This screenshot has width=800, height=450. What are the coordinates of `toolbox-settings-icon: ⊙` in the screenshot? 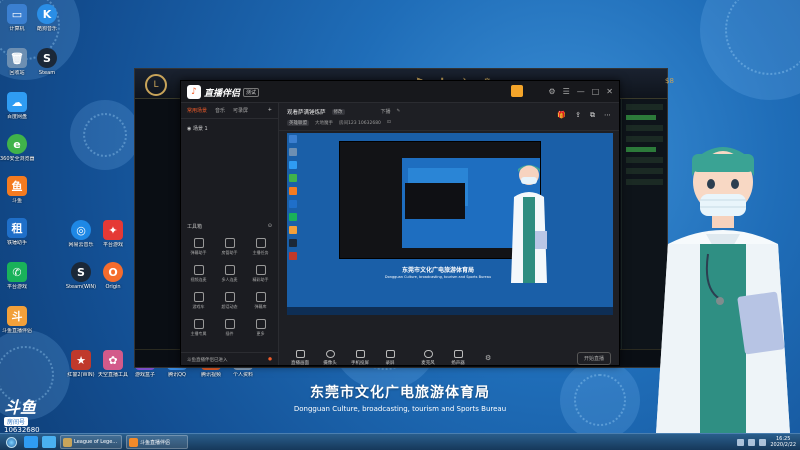 It's located at (270, 226).